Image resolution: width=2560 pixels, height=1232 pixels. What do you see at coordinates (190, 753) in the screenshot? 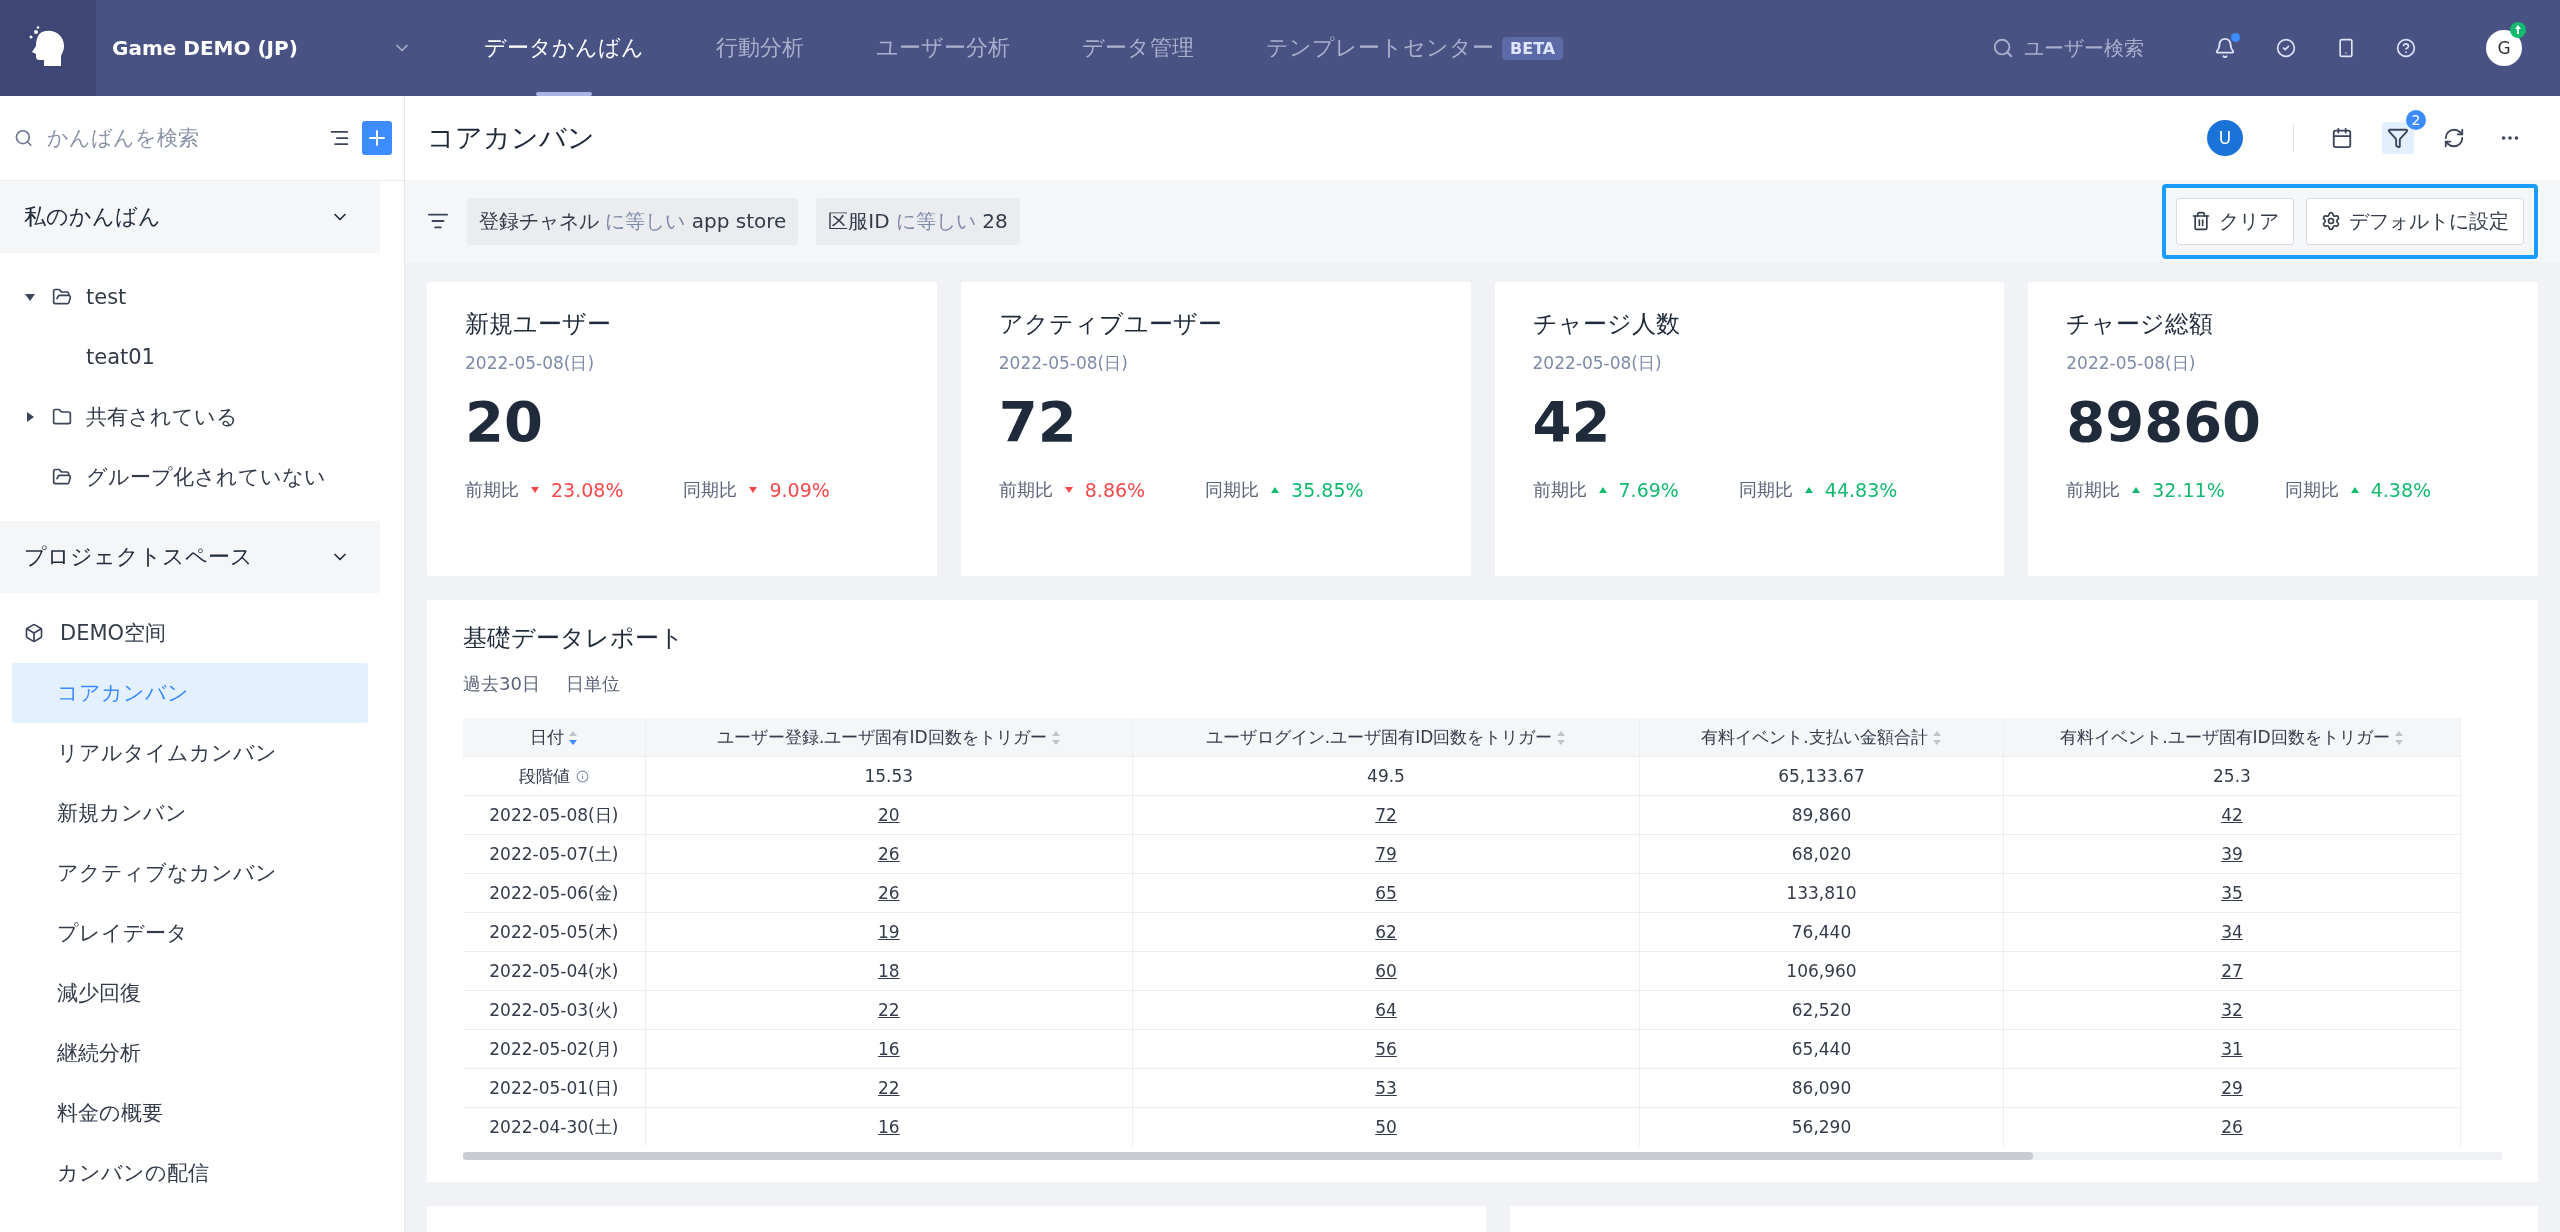
I see `kanban-item: リアルタイムカンバン` at bounding box center [190, 753].